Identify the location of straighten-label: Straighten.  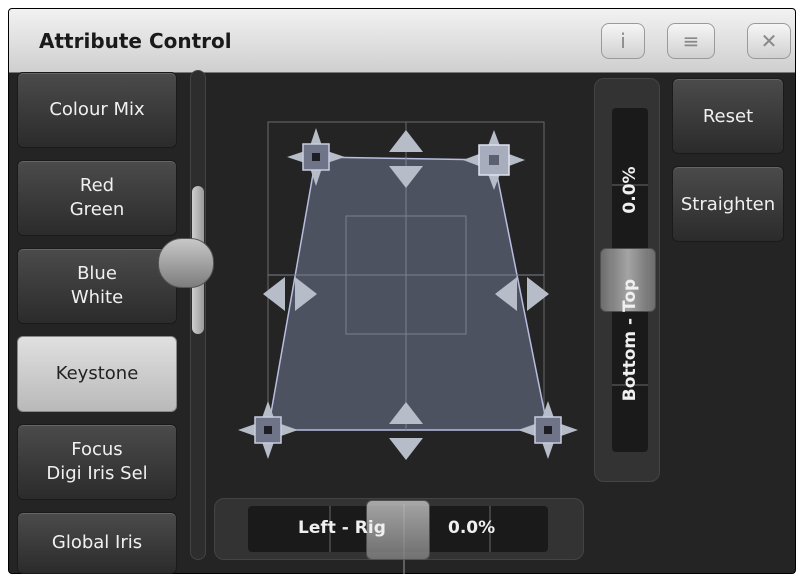
(728, 204).